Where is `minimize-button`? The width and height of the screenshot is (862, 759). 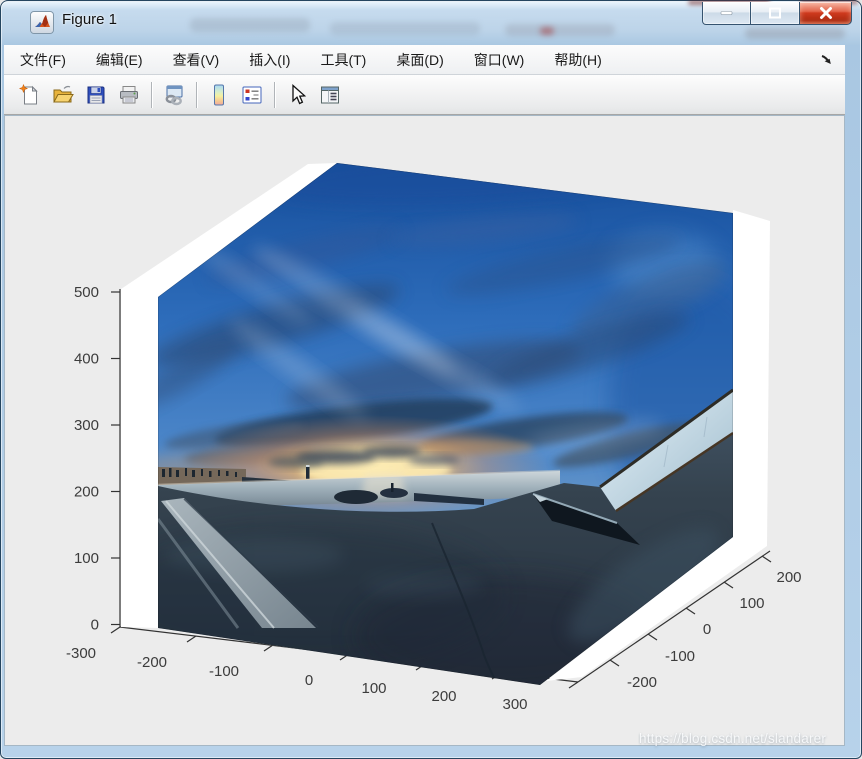 minimize-button is located at coordinates (726, 13).